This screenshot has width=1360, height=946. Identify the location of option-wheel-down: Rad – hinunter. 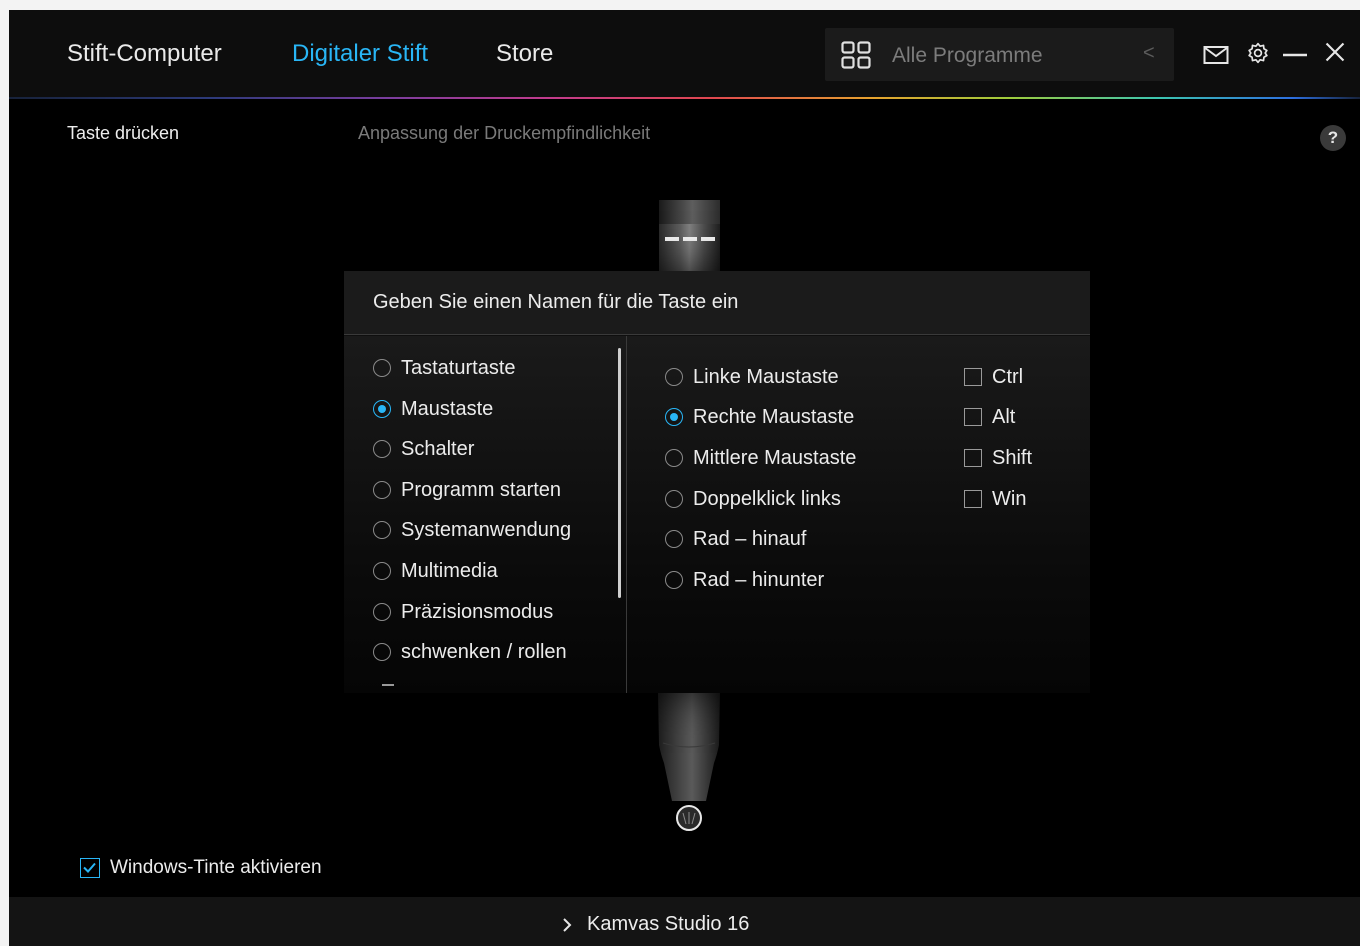
(744, 580).